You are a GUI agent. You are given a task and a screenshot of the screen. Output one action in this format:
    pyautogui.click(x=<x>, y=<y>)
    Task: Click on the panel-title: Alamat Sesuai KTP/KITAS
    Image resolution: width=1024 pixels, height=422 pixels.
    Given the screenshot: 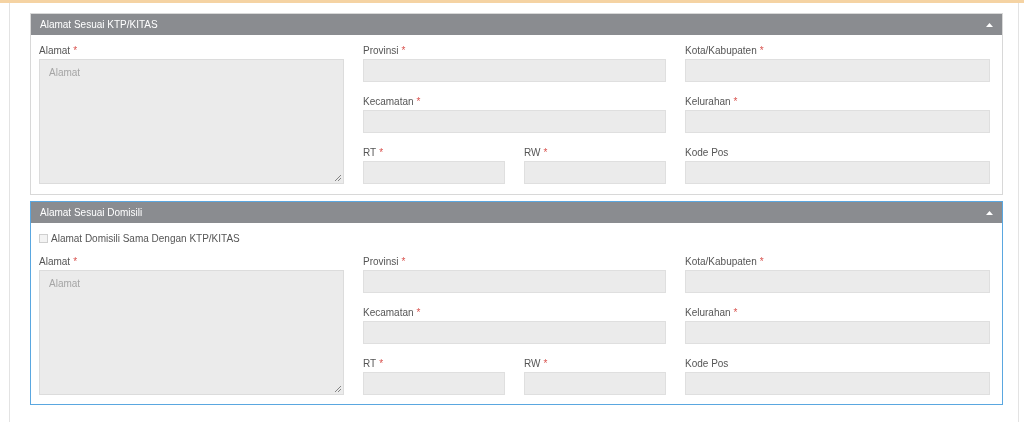 What is the action you would take?
    pyautogui.click(x=99, y=25)
    